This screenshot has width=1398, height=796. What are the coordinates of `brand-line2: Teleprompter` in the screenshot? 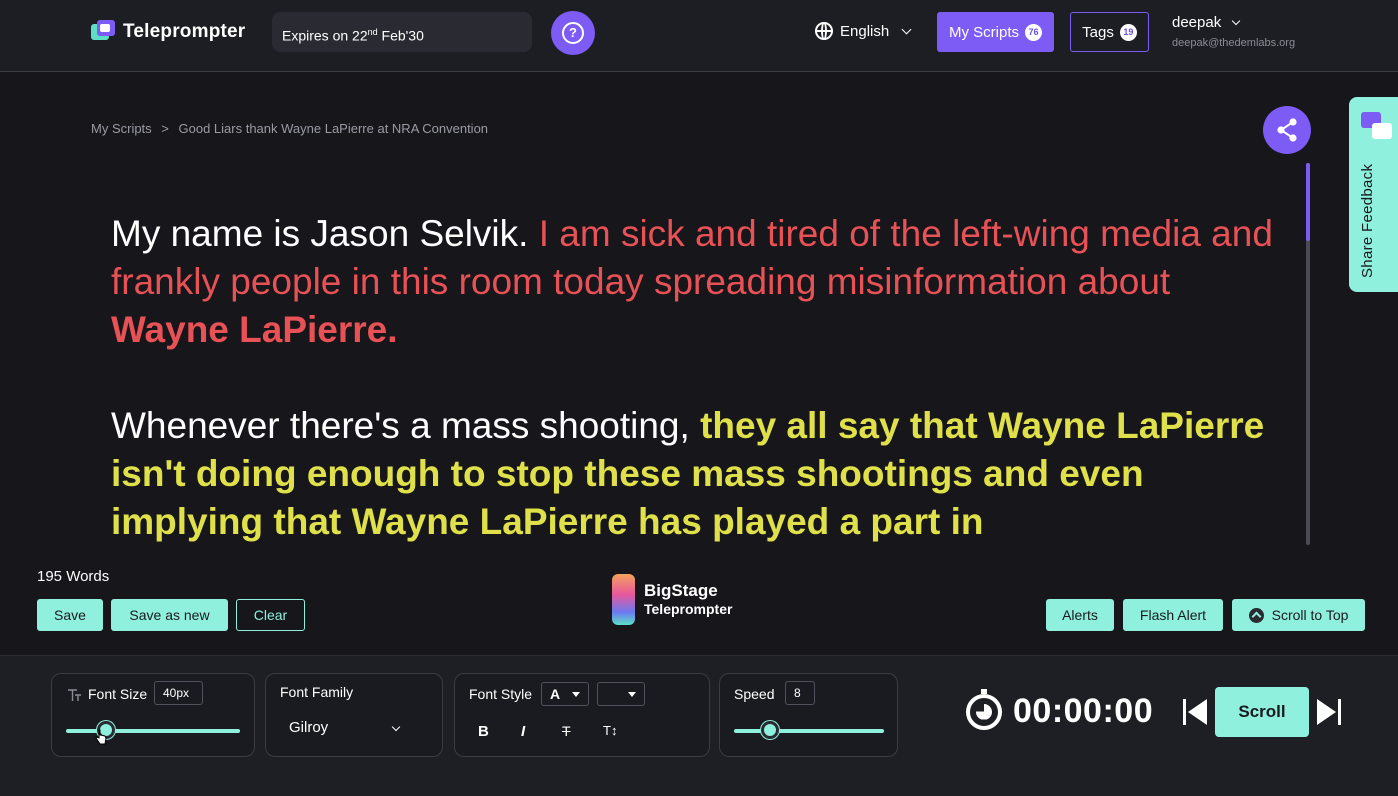 It's located at (688, 608).